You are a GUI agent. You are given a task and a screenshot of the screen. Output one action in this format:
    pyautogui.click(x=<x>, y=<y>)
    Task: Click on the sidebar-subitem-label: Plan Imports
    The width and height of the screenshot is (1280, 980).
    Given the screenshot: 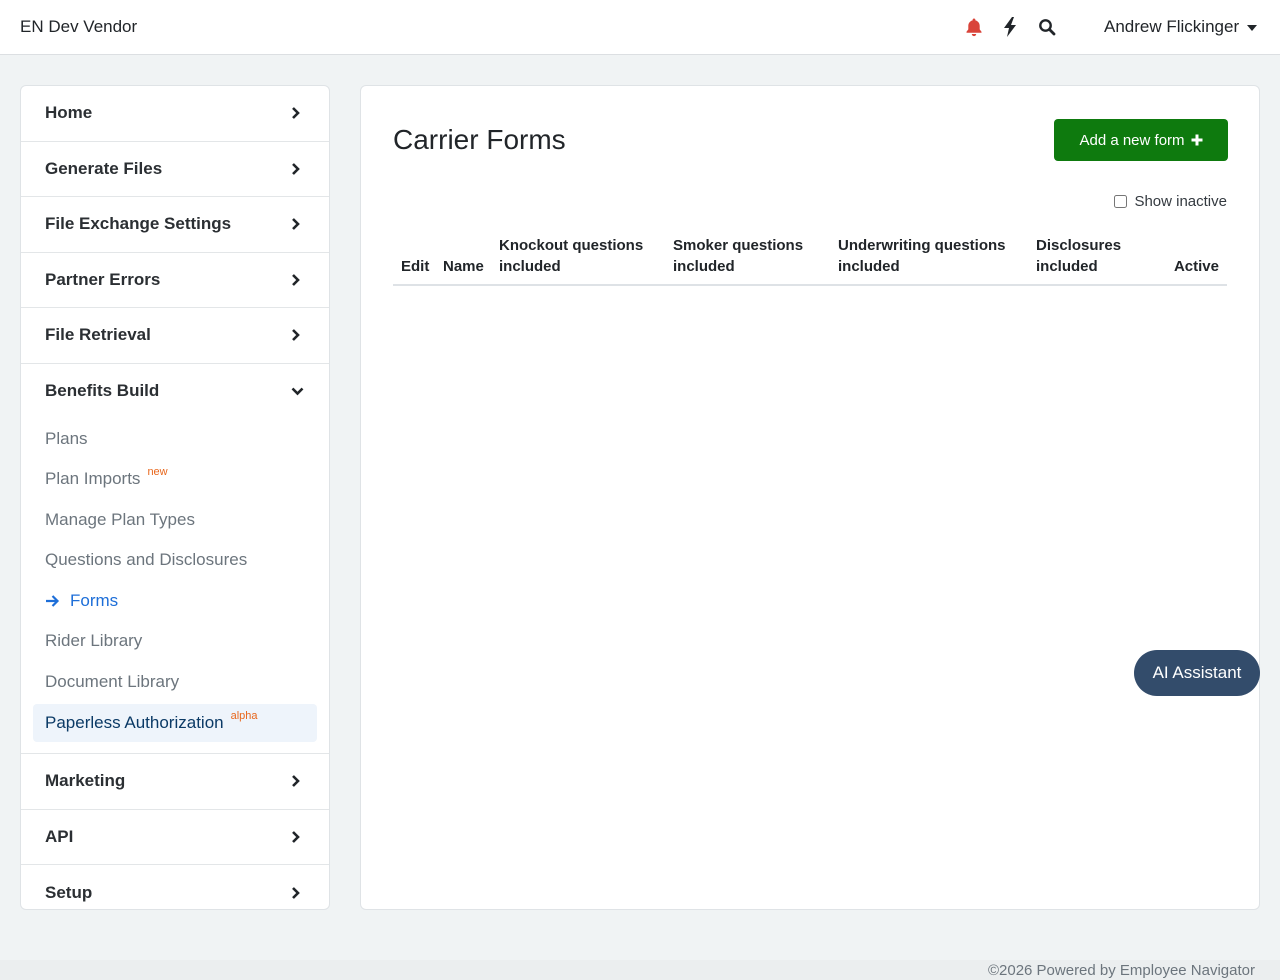 What is the action you would take?
    pyautogui.click(x=93, y=479)
    